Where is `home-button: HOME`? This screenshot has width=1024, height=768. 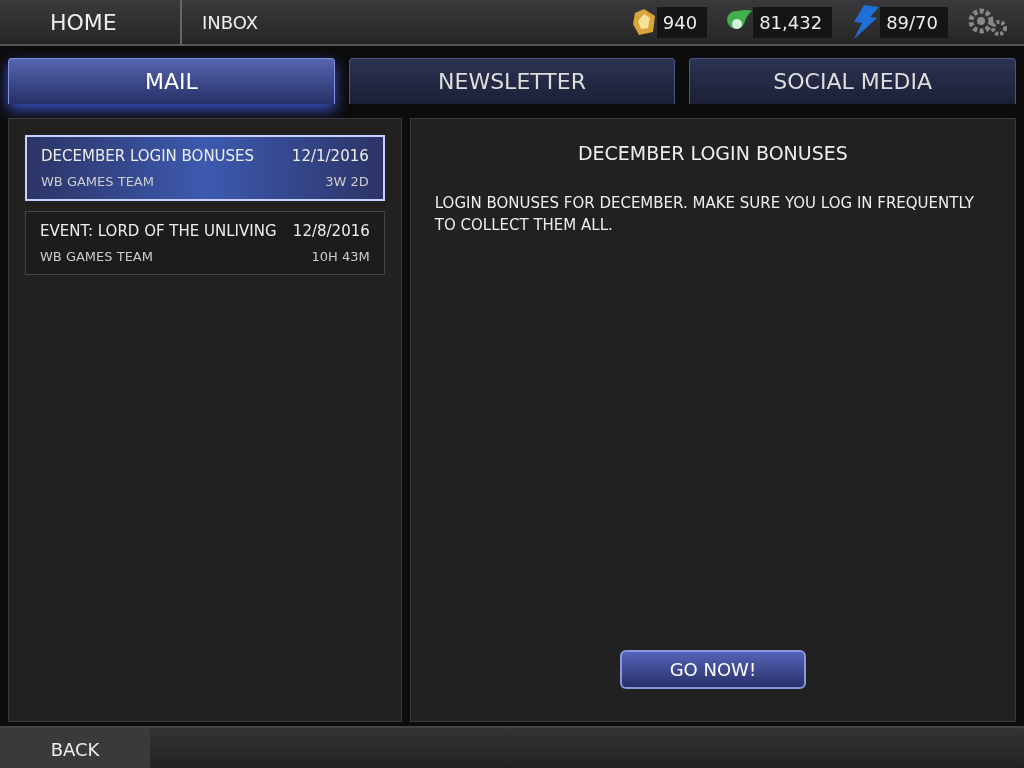
home-button: HOME is located at coordinates (90, 22).